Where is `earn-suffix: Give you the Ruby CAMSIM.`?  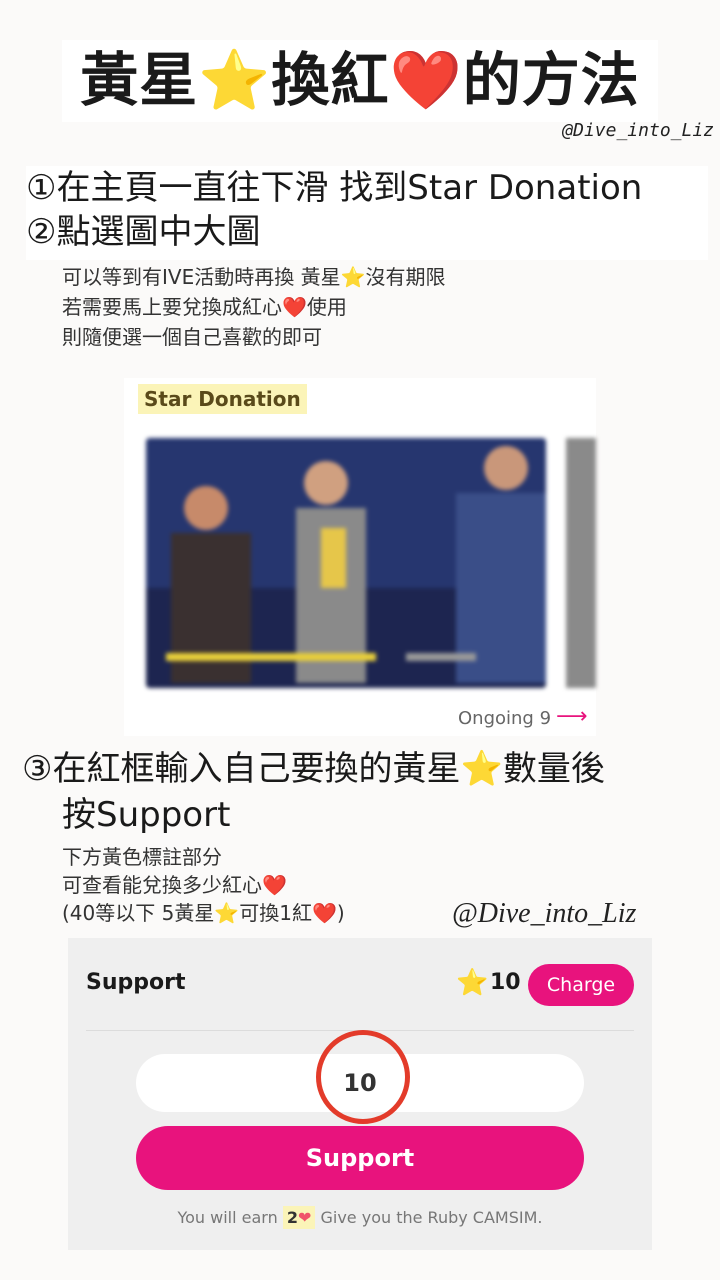
earn-suffix: Give you the Ruby CAMSIM. is located at coordinates (431, 1217).